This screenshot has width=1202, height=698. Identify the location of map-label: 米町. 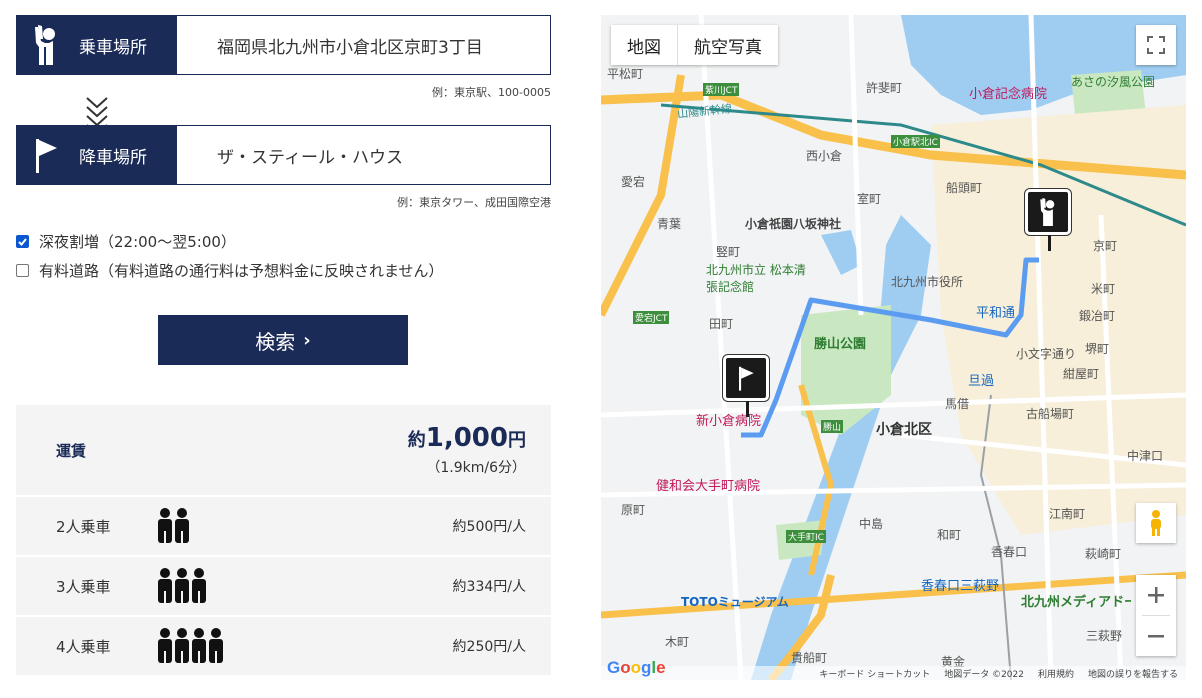
(1103, 289).